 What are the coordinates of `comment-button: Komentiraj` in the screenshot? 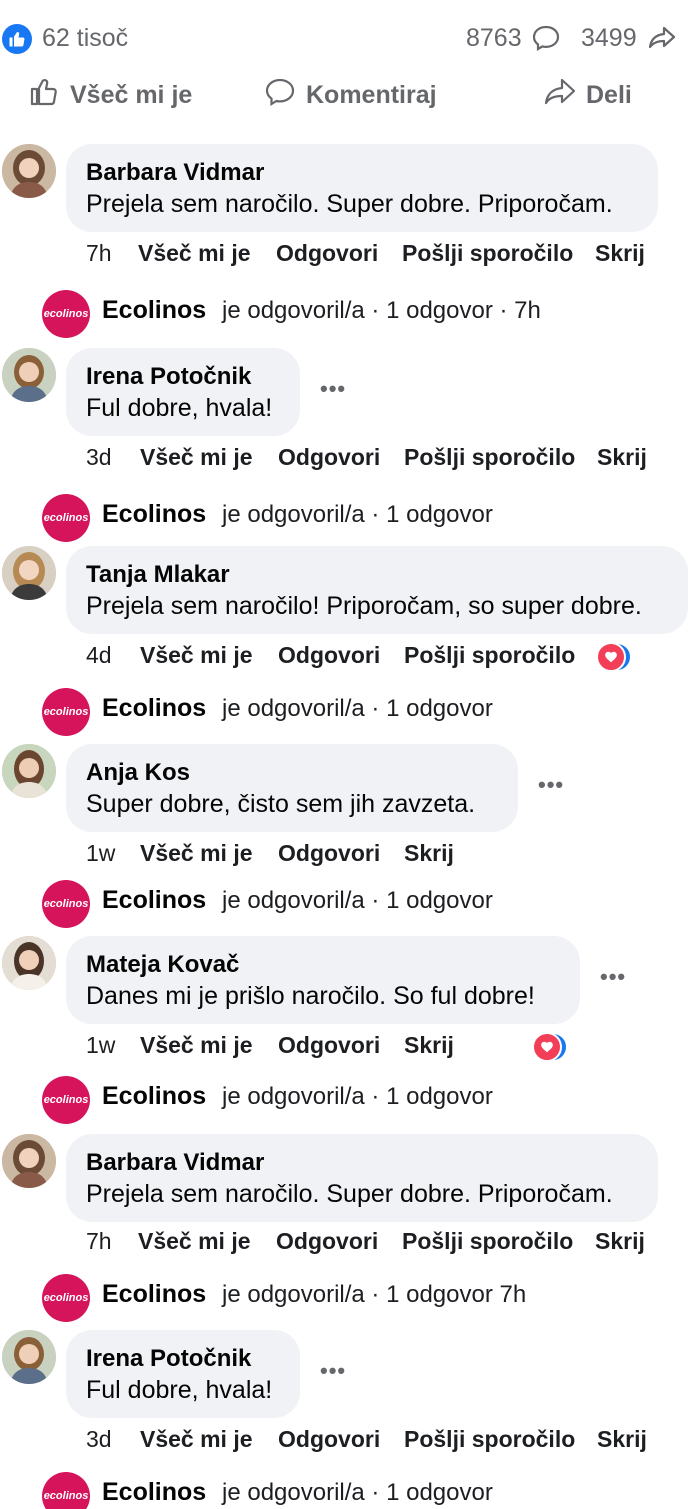 It's located at (350, 95).